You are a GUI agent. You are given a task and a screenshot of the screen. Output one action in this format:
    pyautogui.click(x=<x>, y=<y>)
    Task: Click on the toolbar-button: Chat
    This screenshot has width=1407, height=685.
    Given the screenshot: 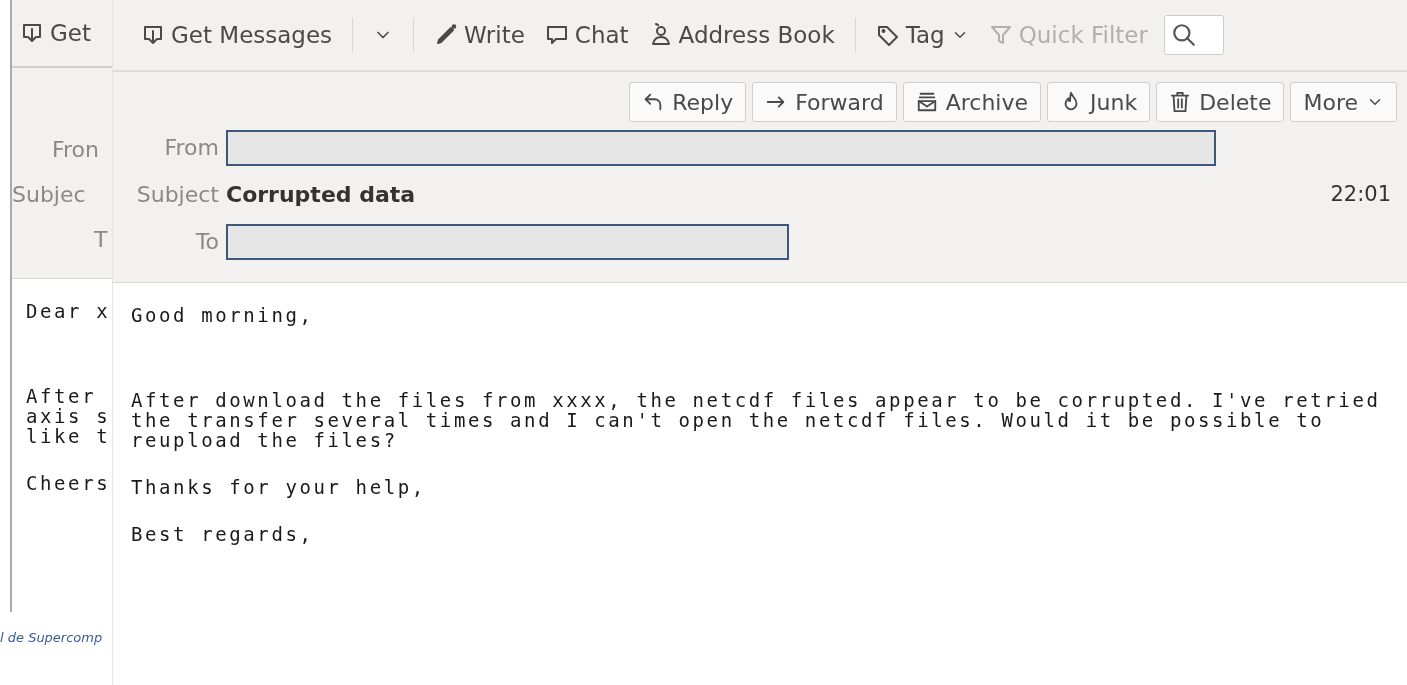 What is the action you would take?
    pyautogui.click(x=586, y=35)
    